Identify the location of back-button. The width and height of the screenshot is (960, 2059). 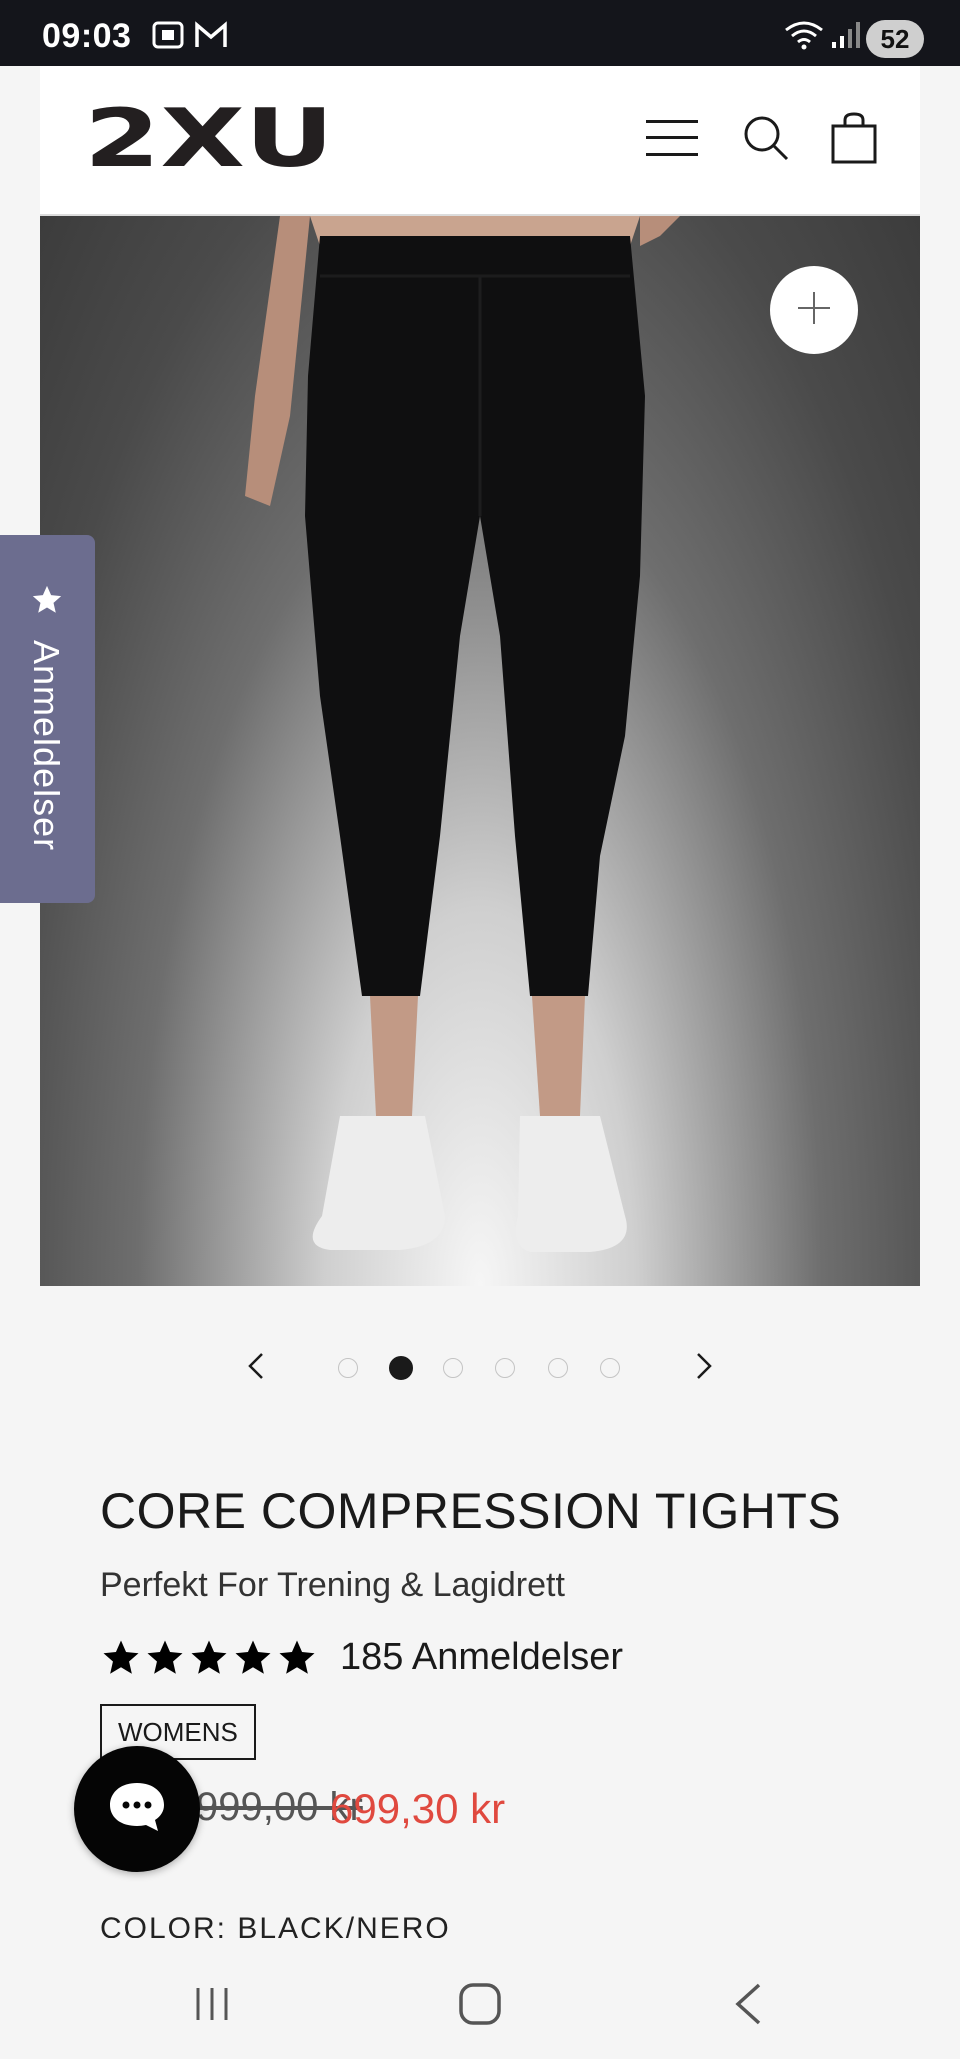
(748, 2006).